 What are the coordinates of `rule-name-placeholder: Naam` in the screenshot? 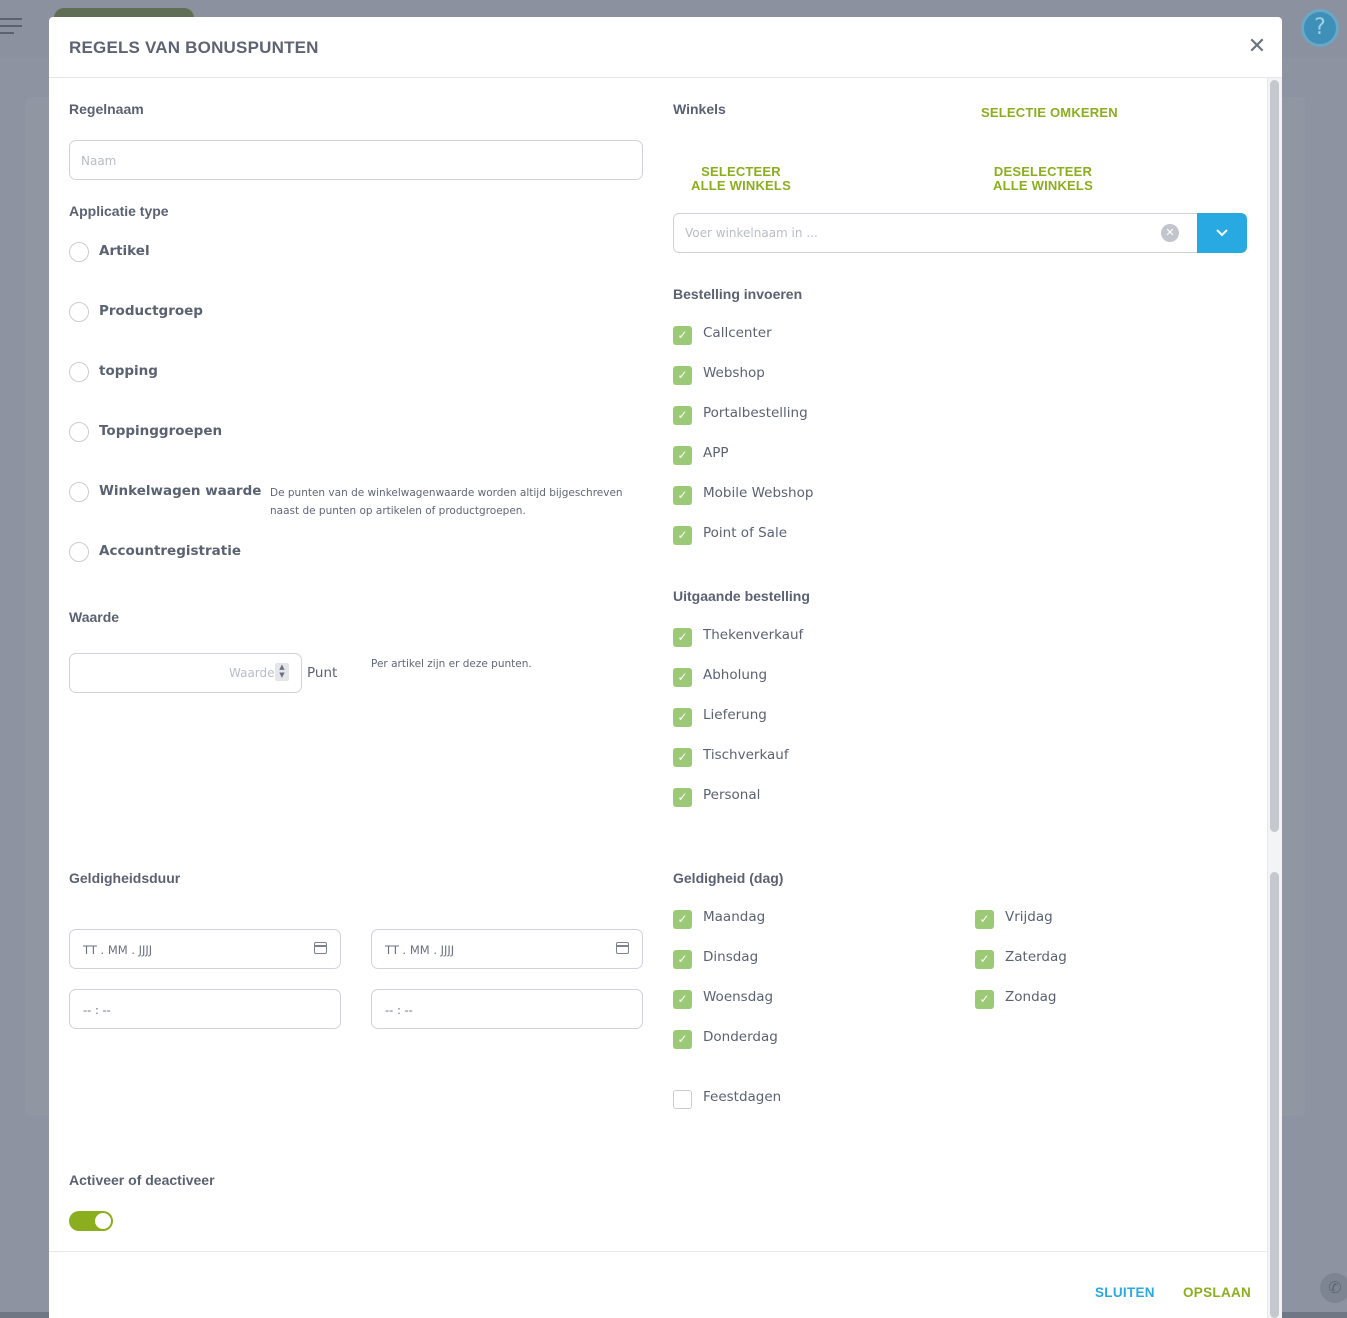 It's located at (99, 161).